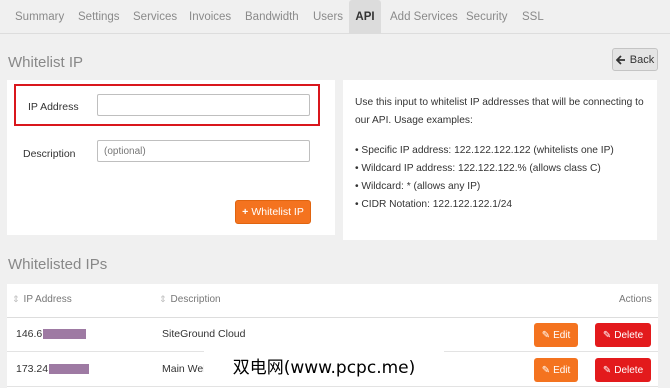 This screenshot has width=670, height=388. What do you see at coordinates (195, 299) in the screenshot?
I see `description-column-label: Description` at bounding box center [195, 299].